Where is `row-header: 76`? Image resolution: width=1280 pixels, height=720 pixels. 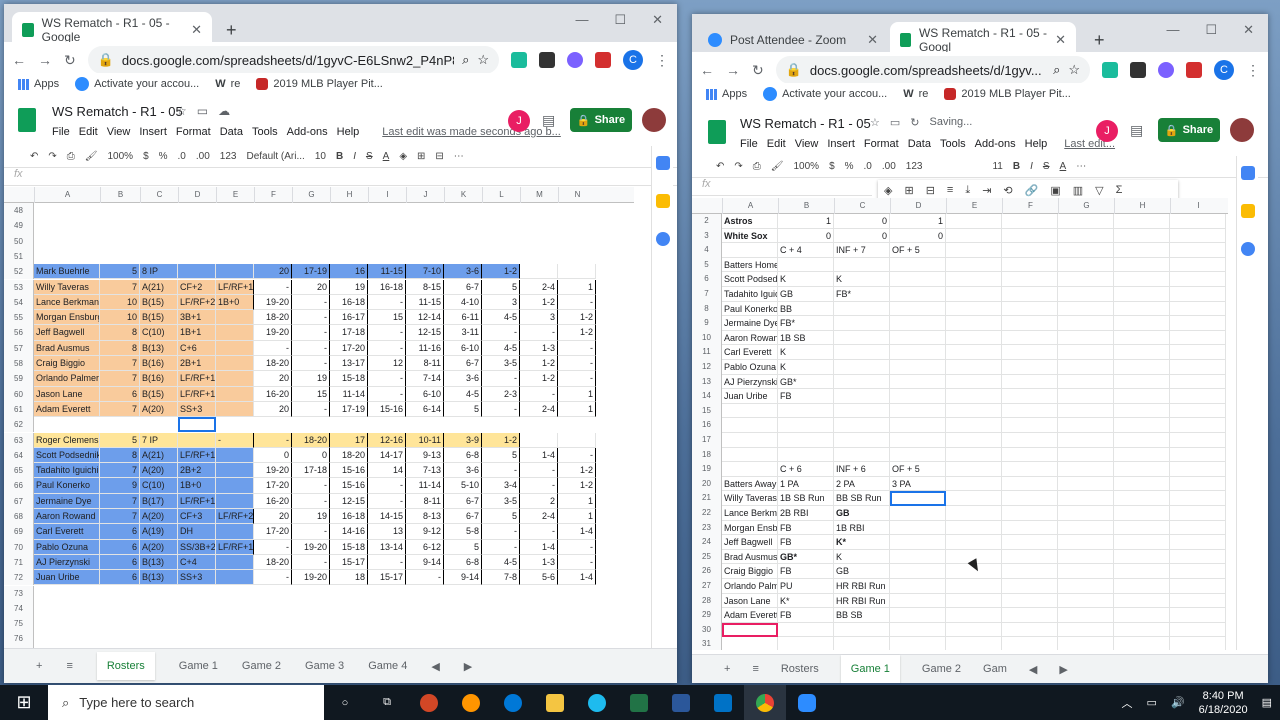
row-header: 76 is located at coordinates (19, 639).